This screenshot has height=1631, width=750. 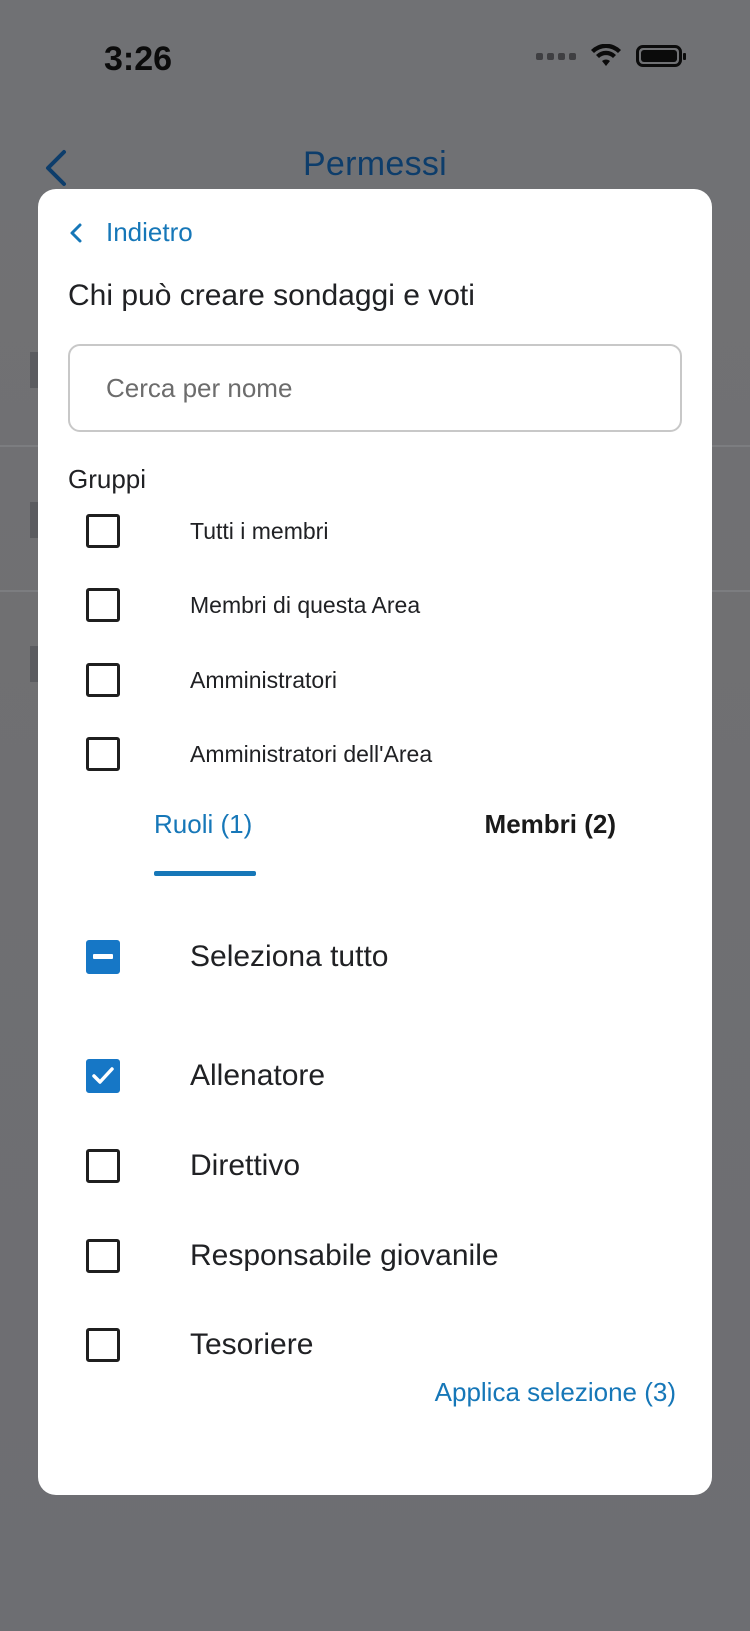 What do you see at coordinates (305, 604) in the screenshot?
I see `group-label: Membri di questa Area` at bounding box center [305, 604].